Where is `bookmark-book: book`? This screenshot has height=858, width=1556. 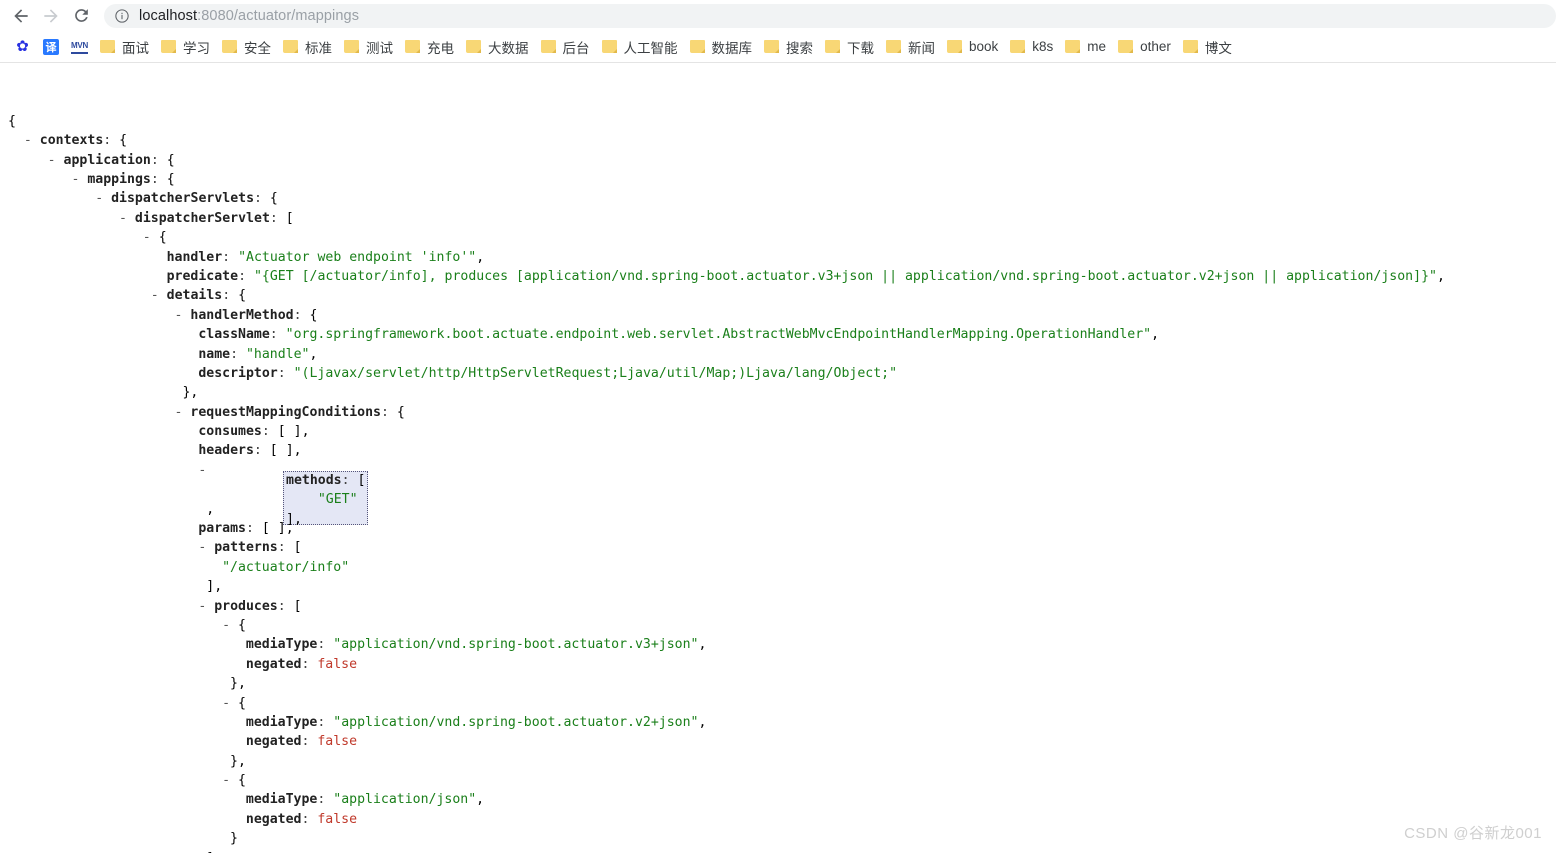 bookmark-book: book is located at coordinates (972, 47).